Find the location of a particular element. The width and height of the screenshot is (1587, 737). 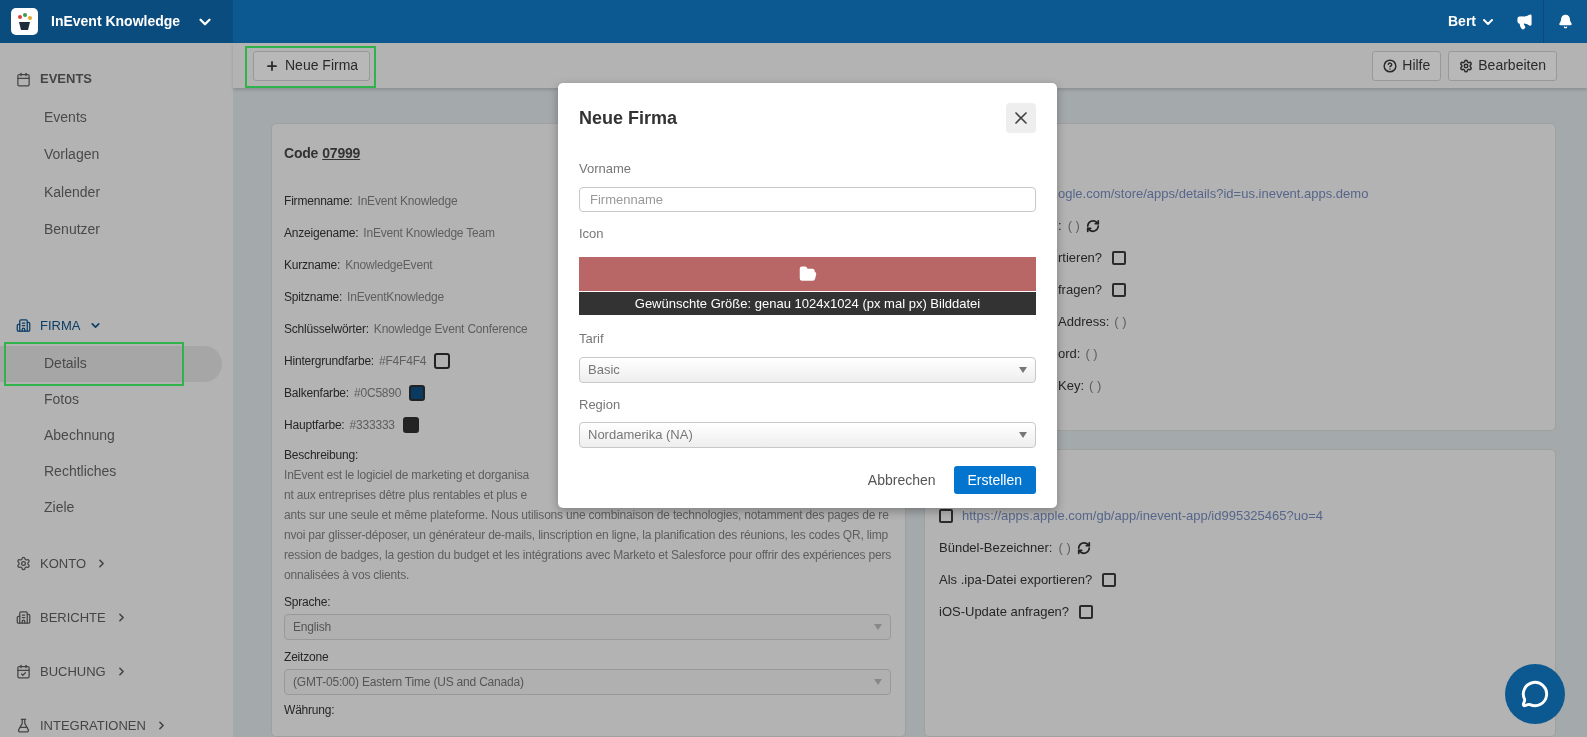

plus-icon is located at coordinates (272, 65).